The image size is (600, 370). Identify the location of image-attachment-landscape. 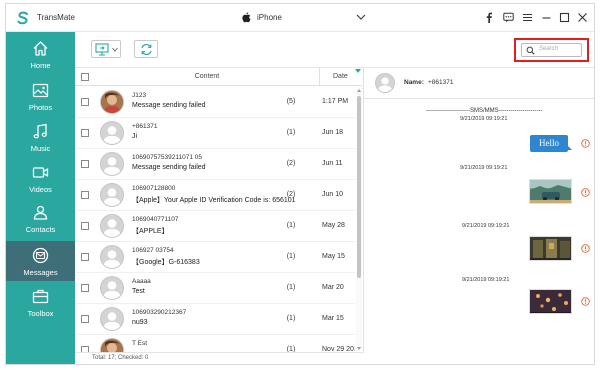
(550, 191).